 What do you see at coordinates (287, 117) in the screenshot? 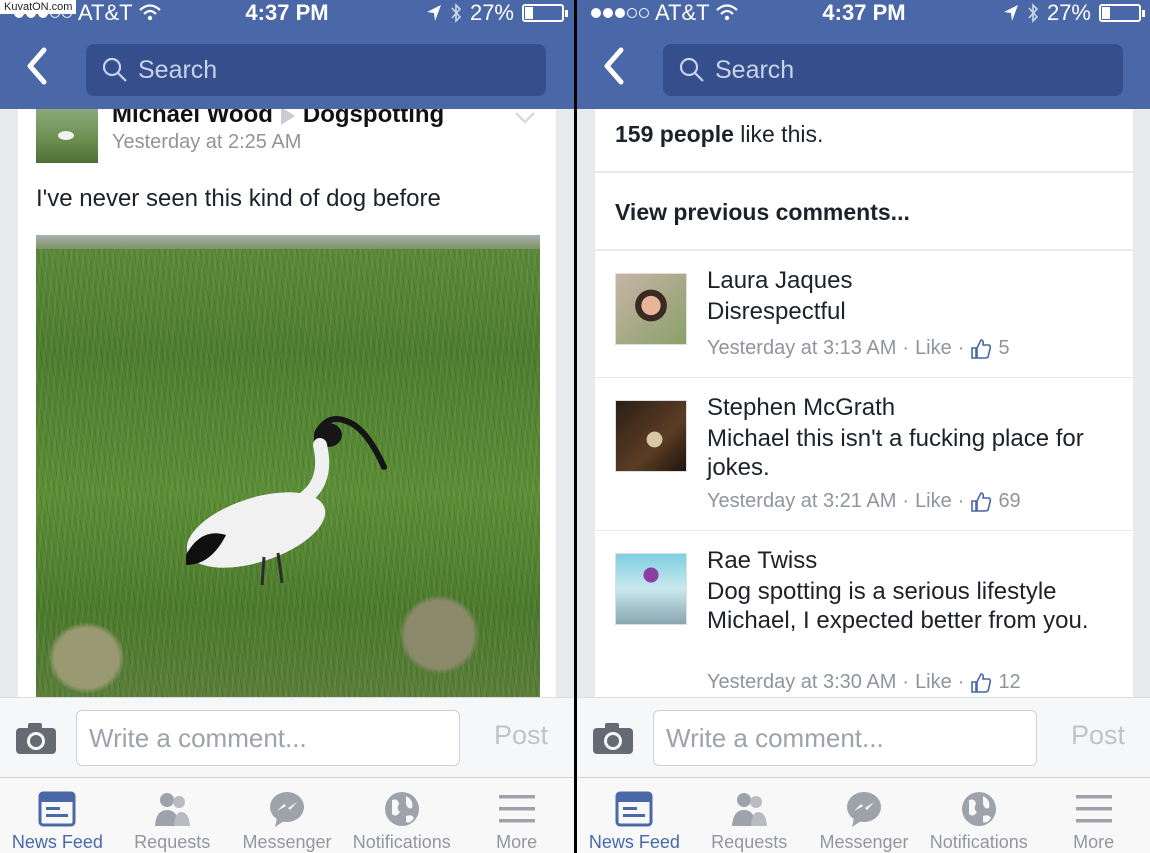
I see `arrow-right-icon` at bounding box center [287, 117].